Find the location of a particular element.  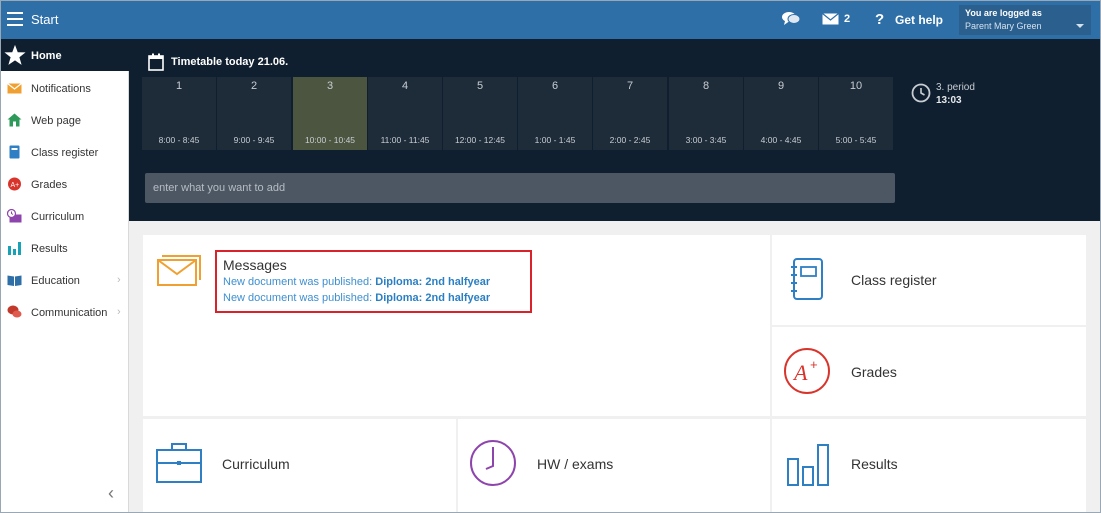

period-cell: 4 11:00 - 11:45 is located at coordinates (405, 113).